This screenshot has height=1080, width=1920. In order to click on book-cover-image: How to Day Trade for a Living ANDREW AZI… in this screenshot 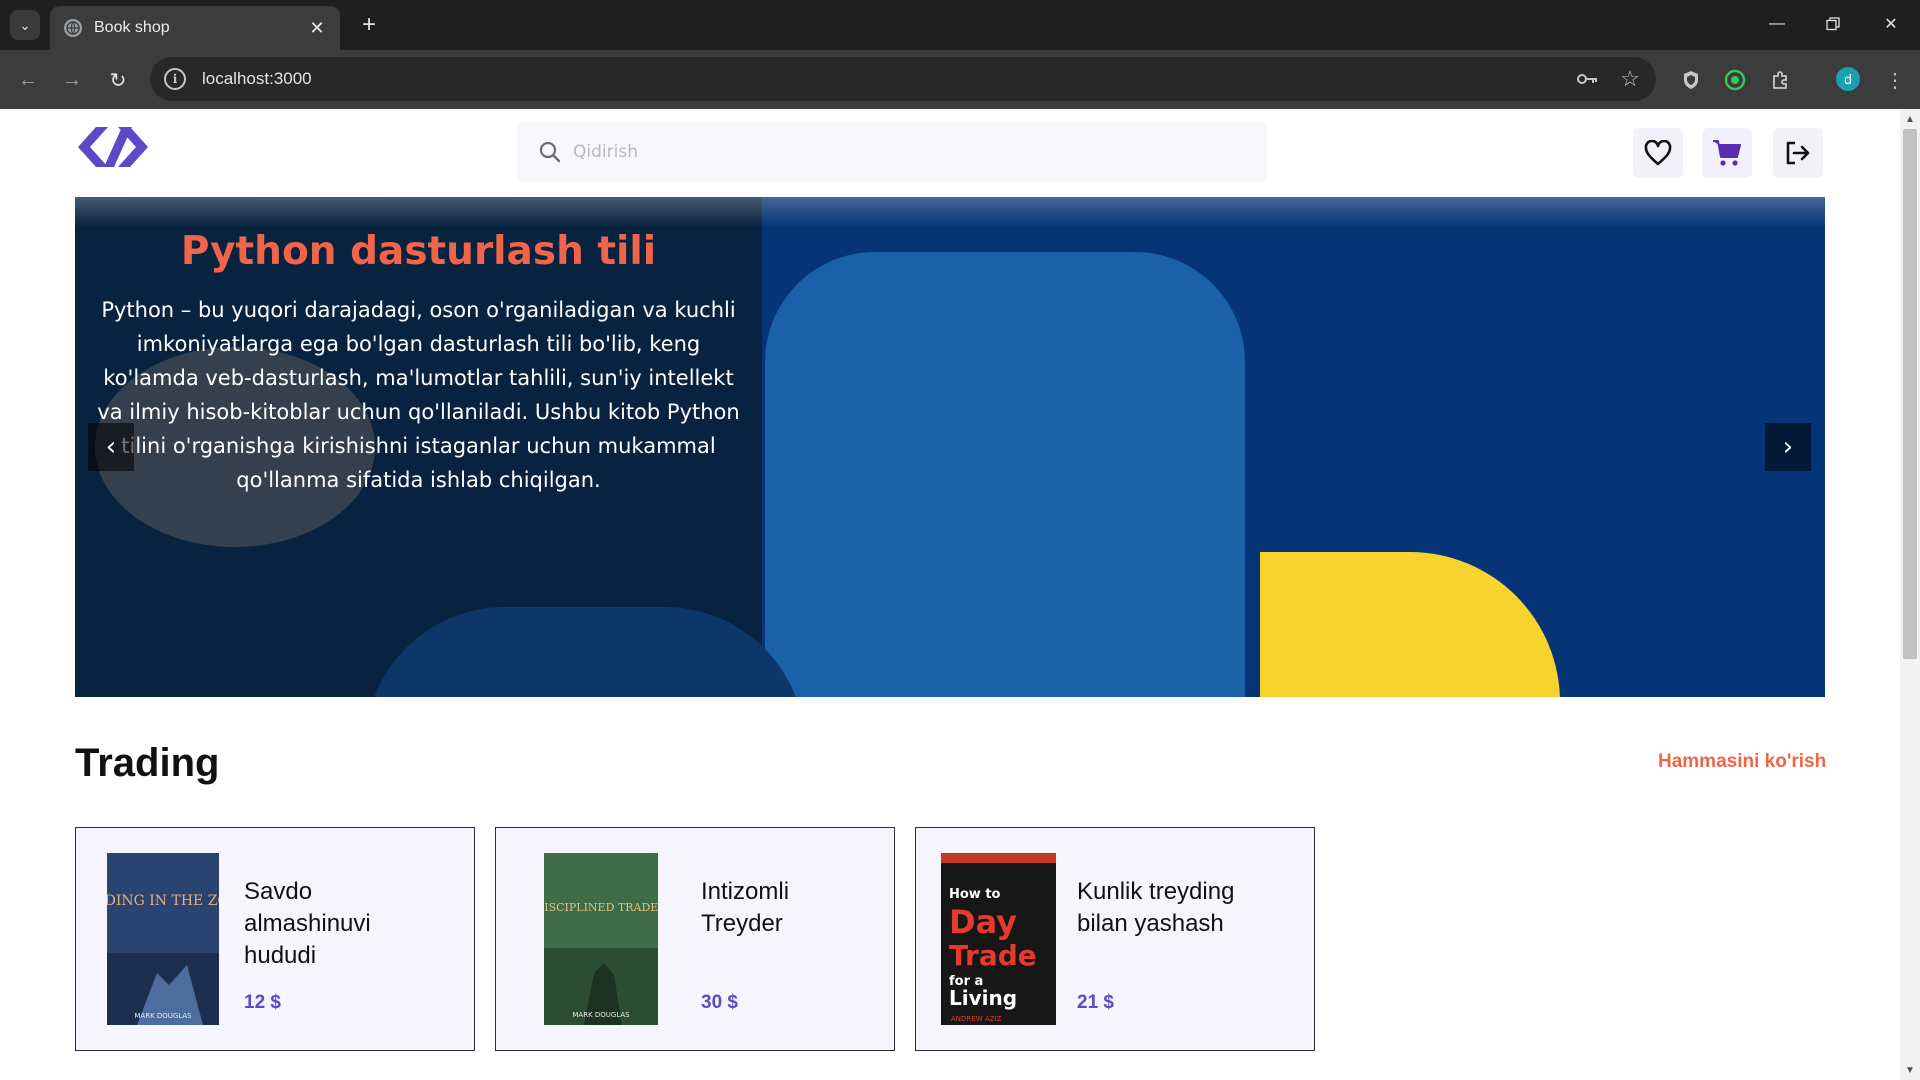, I will do `click(998, 939)`.